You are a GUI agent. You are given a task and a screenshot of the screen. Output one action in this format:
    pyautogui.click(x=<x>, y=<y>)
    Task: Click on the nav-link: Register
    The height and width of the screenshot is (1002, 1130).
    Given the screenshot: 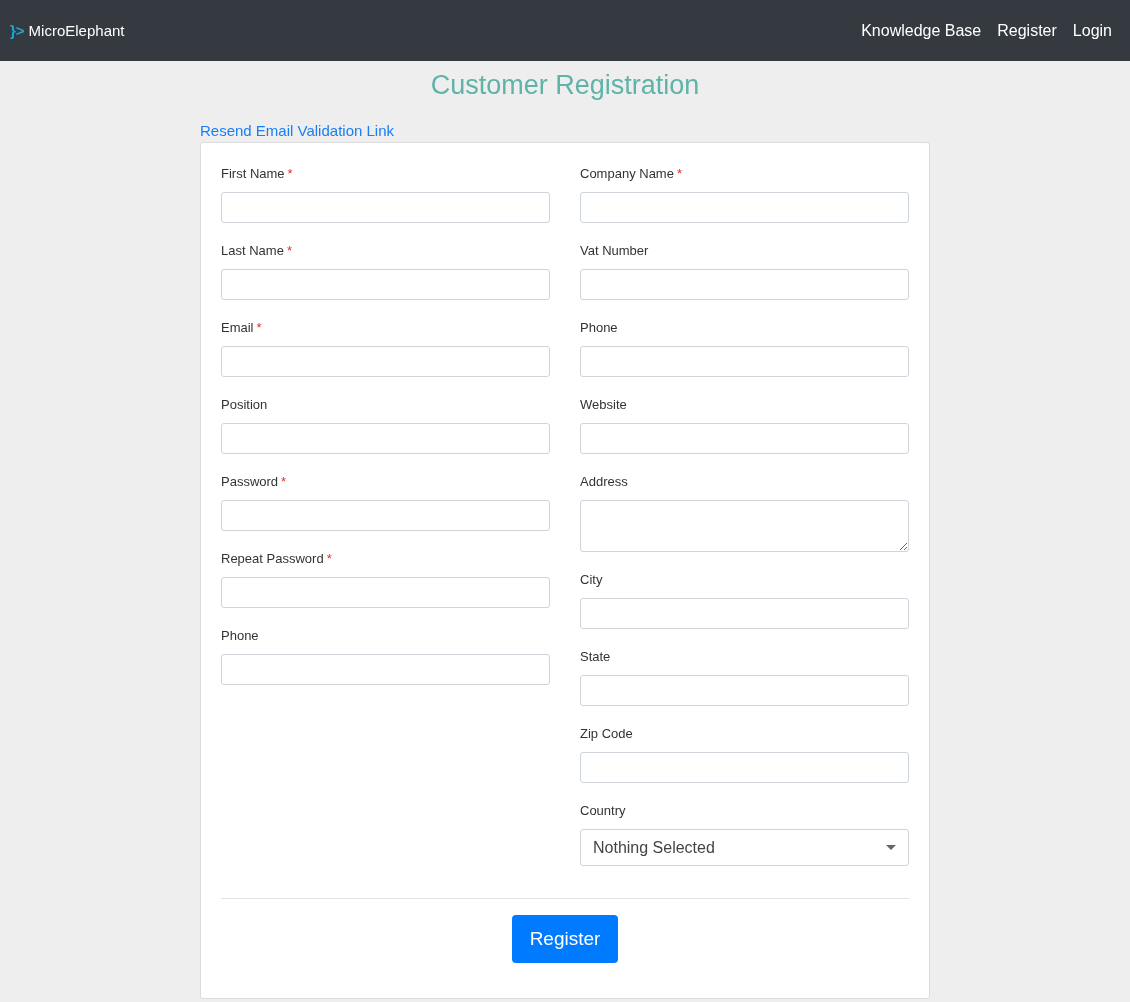 What is the action you would take?
    pyautogui.click(x=1027, y=30)
    